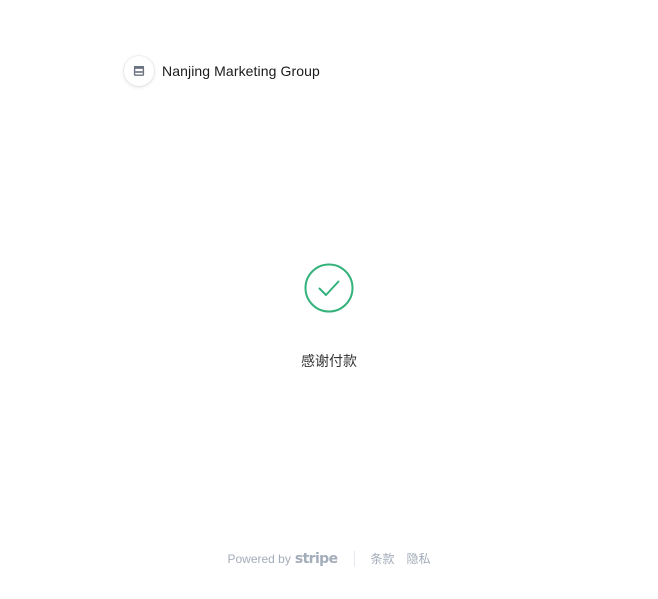 Image resolution: width=658 pixels, height=599 pixels. Describe the element at coordinates (259, 558) in the screenshot. I see `powered-by-label: Powered by` at that location.